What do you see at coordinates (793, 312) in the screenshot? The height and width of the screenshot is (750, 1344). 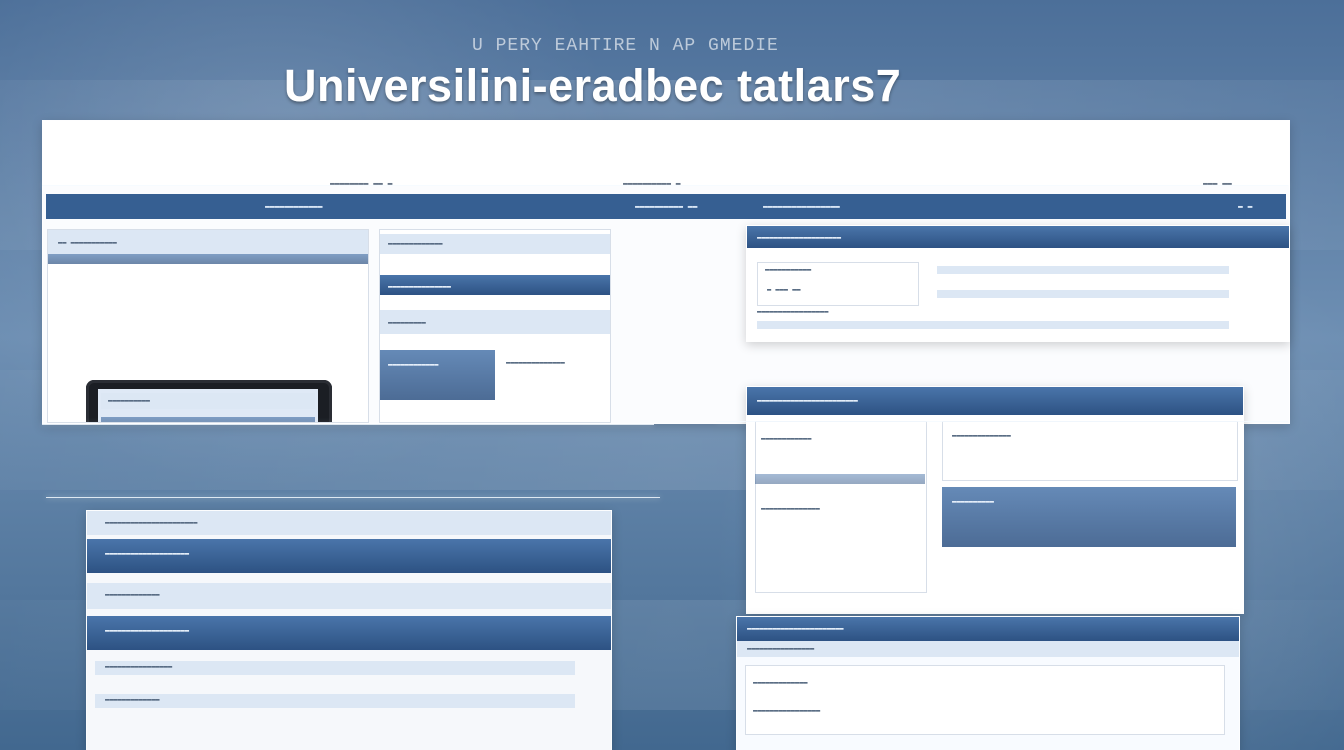 I see `window-row: ▬▬▬▬▬▬▬▬▬▬▬▬▬▬▬▬▬` at bounding box center [793, 312].